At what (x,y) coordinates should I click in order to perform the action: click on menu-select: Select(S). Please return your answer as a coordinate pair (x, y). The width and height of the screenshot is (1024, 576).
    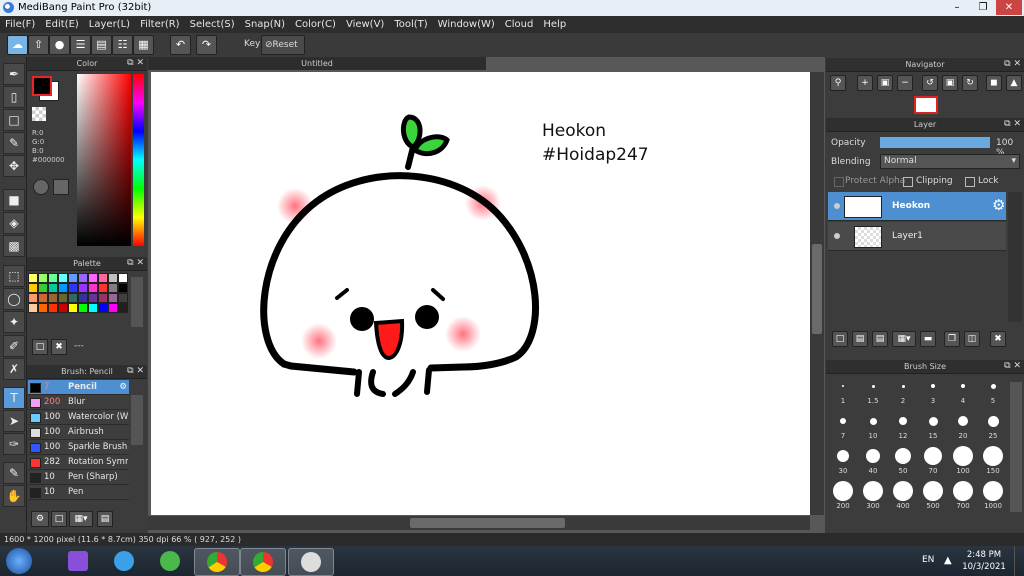
    Looking at the image, I should click on (212, 24).